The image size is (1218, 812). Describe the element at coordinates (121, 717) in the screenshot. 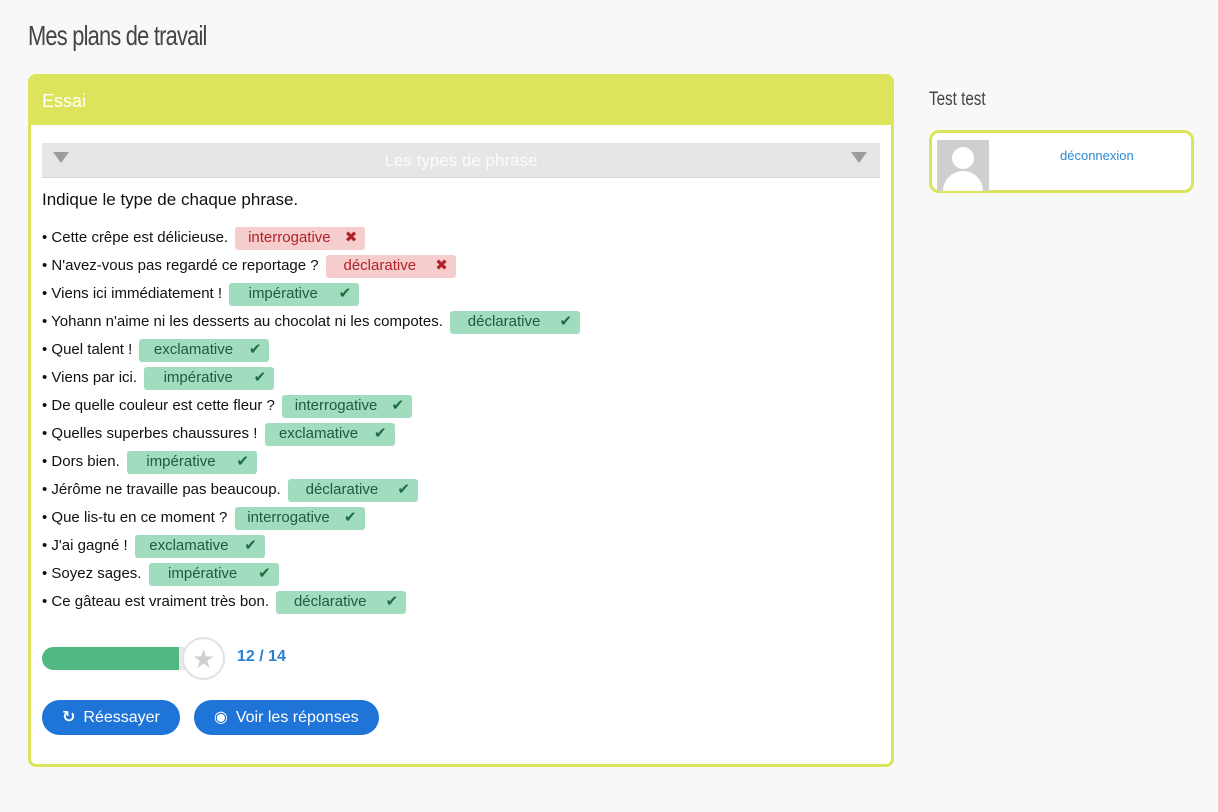

I see `retry-label: Réessayer` at that location.